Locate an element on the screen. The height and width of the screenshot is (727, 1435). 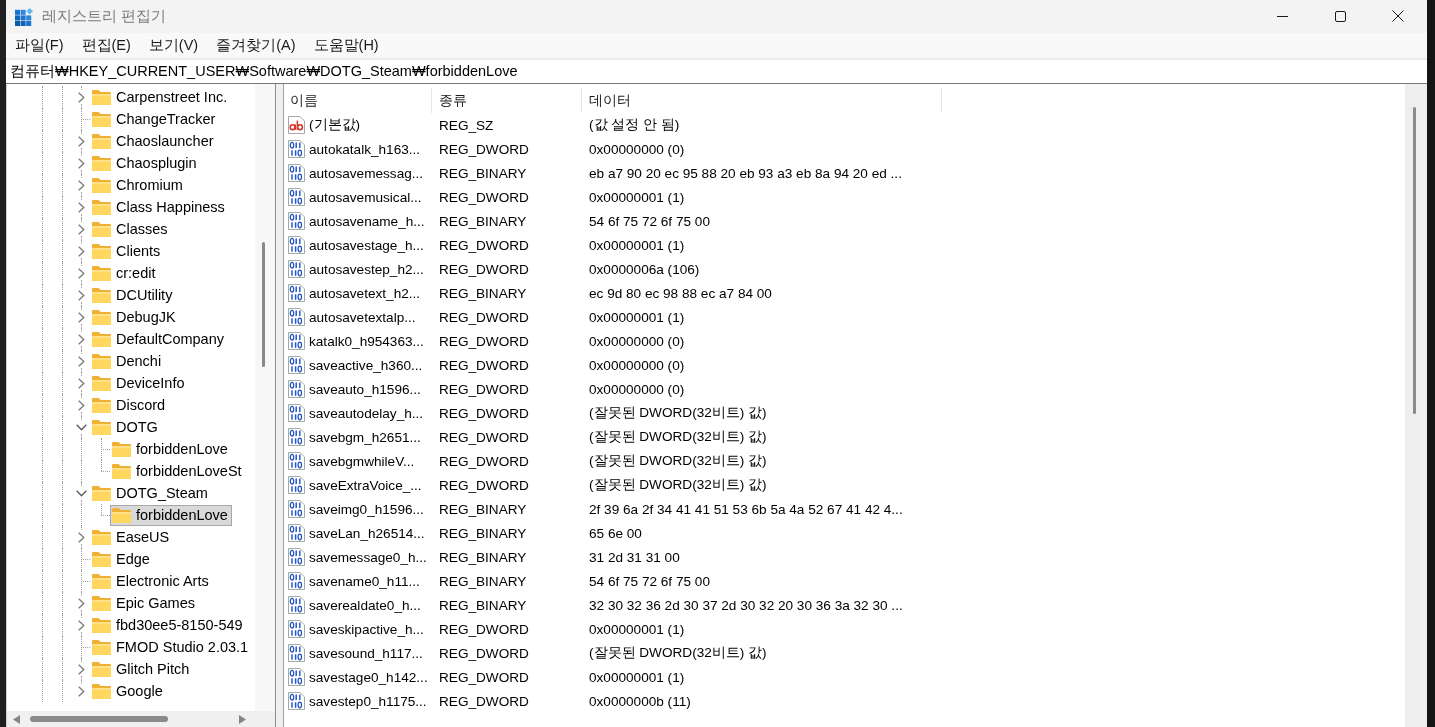
tree-item: DOTG is located at coordinates (126, 427).